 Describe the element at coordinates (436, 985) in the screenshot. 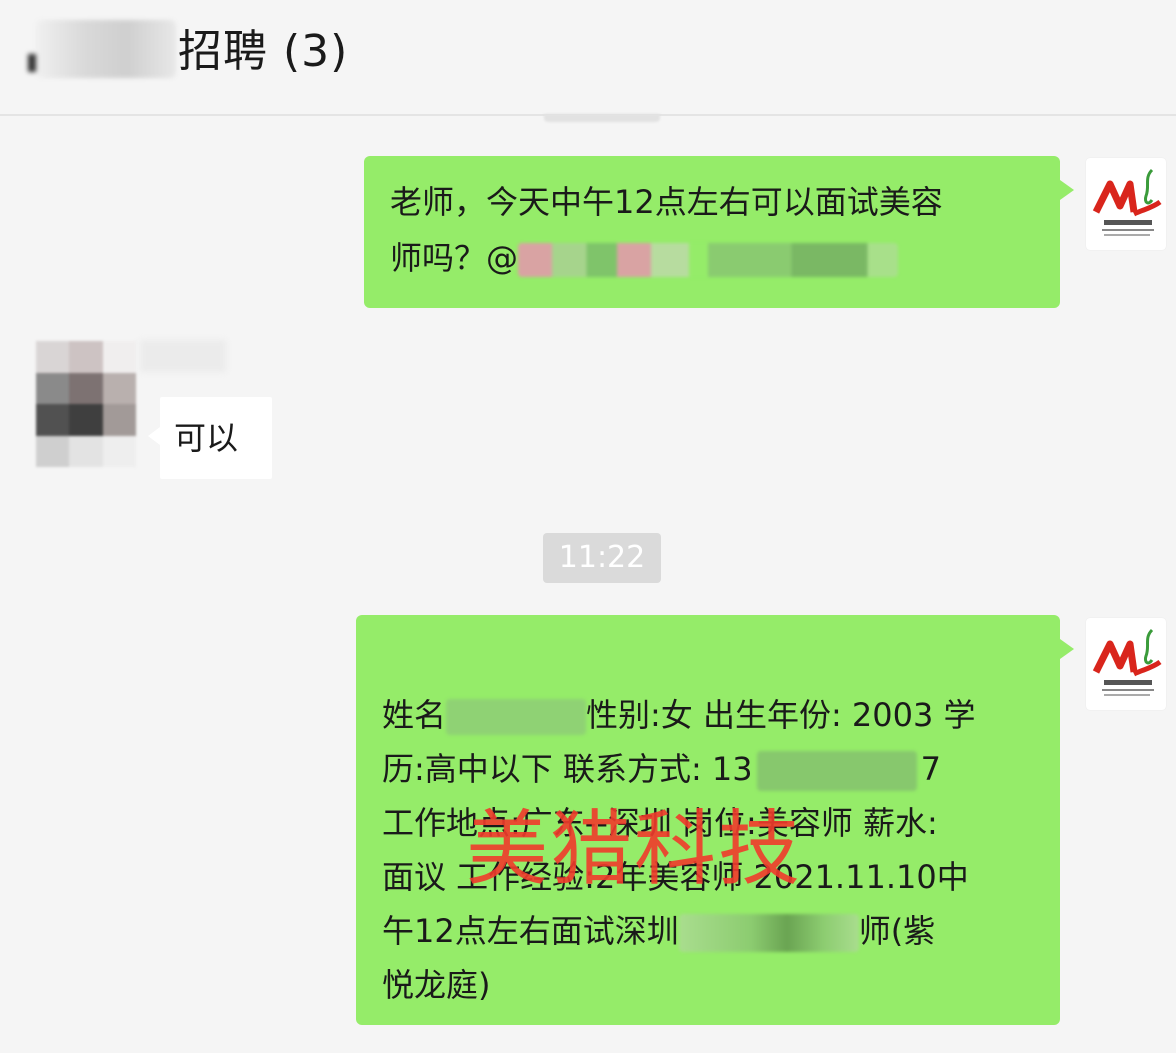

I see `message-text-line: 悦龙庭)` at that location.